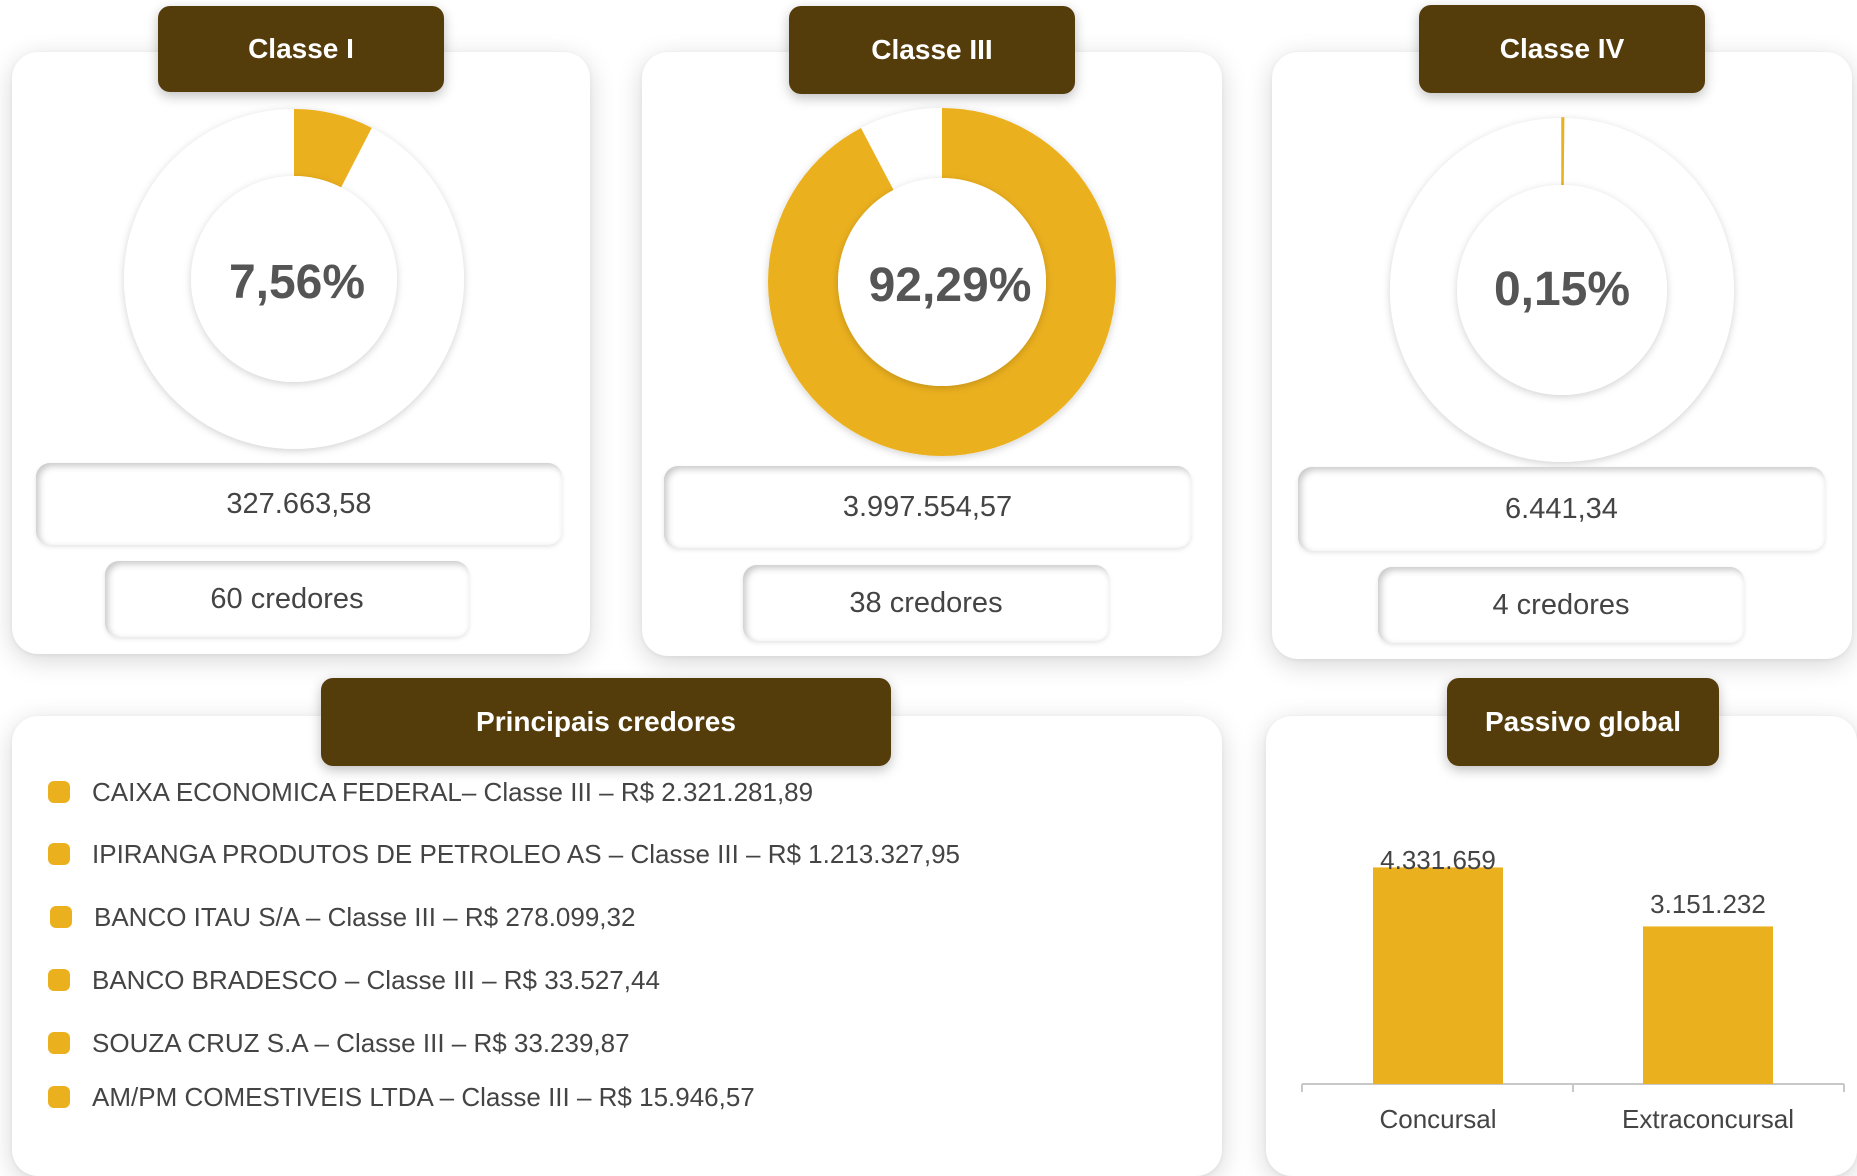  What do you see at coordinates (926, 603) in the screenshot?
I see `class-3-creditors: 38 credores` at bounding box center [926, 603].